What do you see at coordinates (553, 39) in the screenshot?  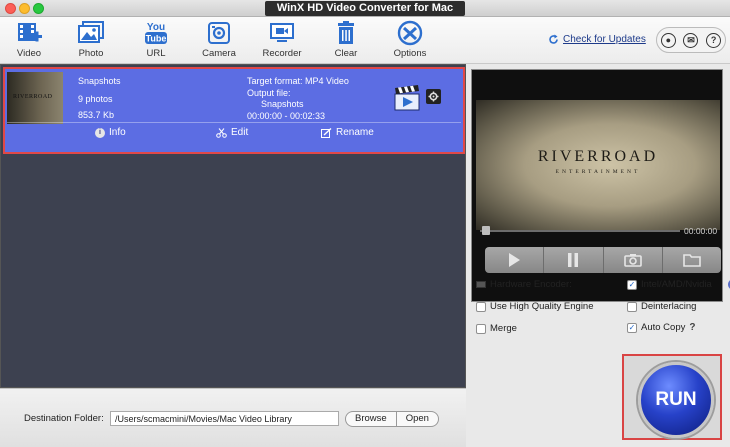 I see `refresh-icon` at bounding box center [553, 39].